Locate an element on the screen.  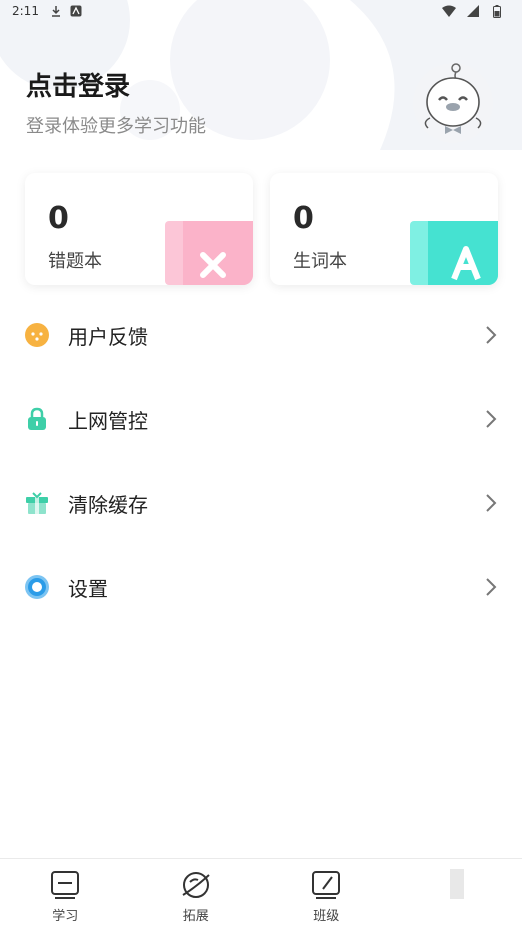
vocabulary-card: 0 生词本 is located at coordinates (384, 229).